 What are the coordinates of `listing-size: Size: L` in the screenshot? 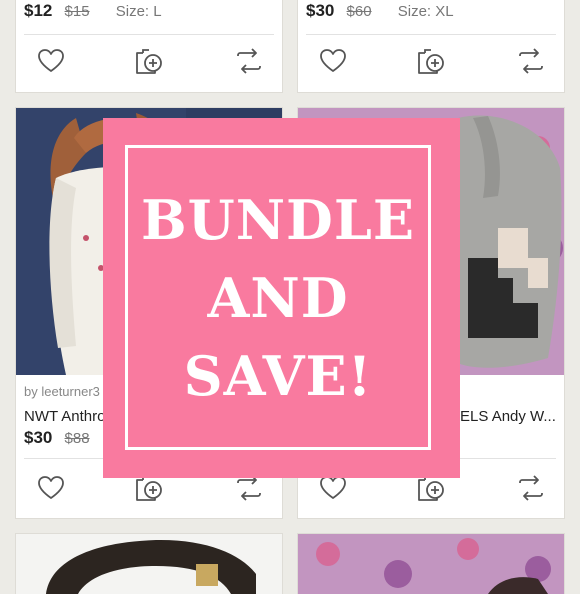 It's located at (138, 11).